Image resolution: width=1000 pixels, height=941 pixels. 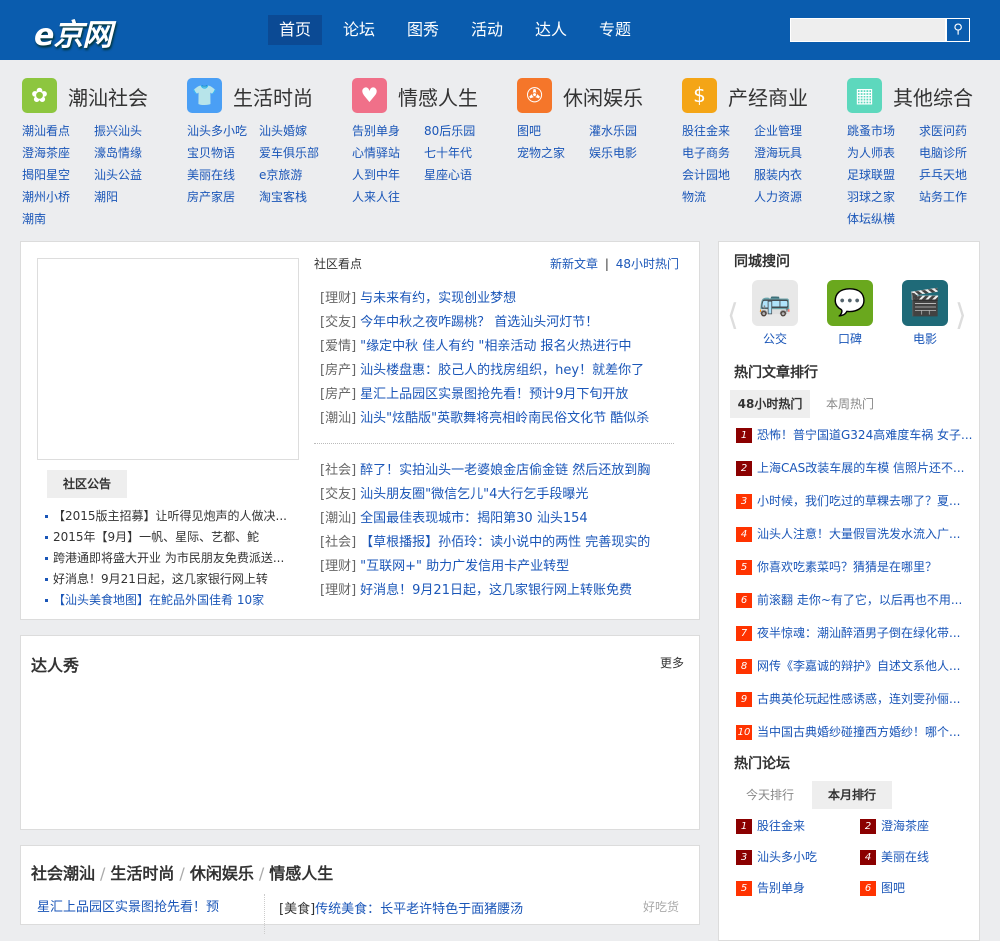 I want to click on hot-forum-link: 澄海茶座, so click(x=905, y=826).